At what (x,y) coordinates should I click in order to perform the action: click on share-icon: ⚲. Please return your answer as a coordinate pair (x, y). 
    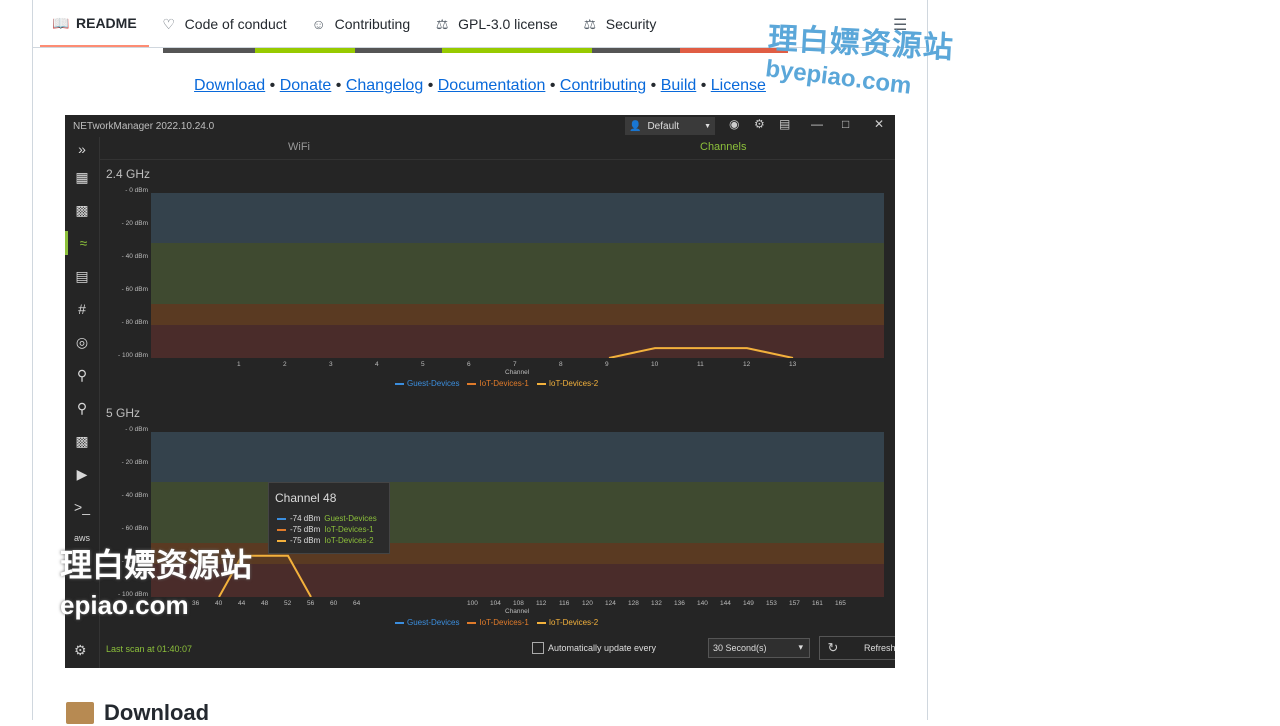
    Looking at the image, I should click on (82, 375).